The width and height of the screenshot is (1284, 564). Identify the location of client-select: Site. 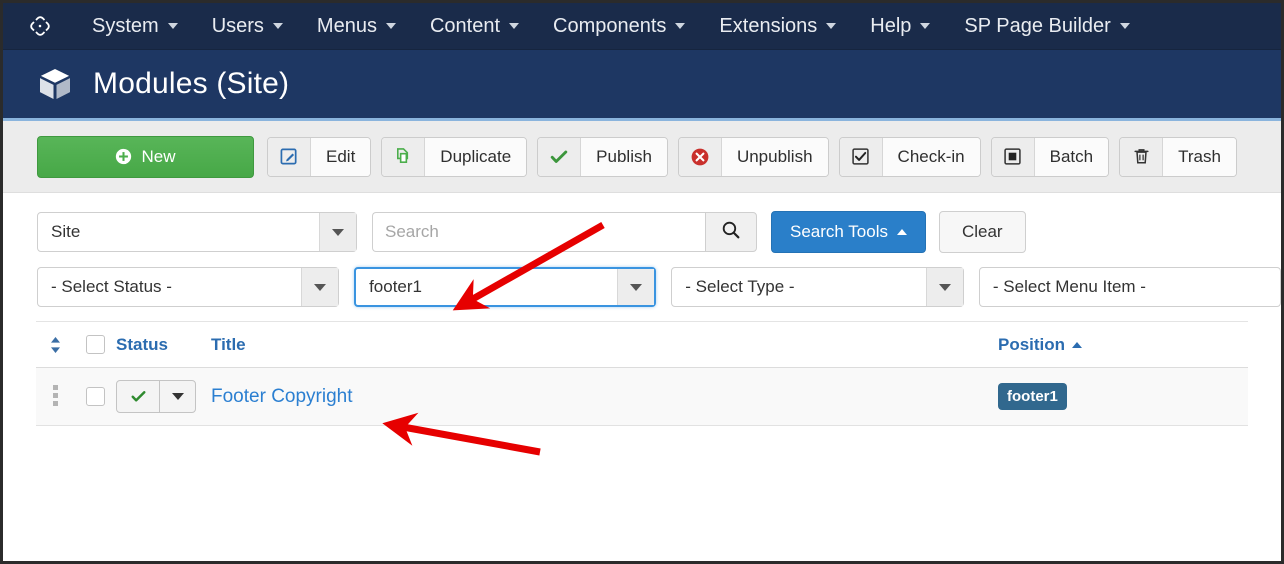
(197, 232).